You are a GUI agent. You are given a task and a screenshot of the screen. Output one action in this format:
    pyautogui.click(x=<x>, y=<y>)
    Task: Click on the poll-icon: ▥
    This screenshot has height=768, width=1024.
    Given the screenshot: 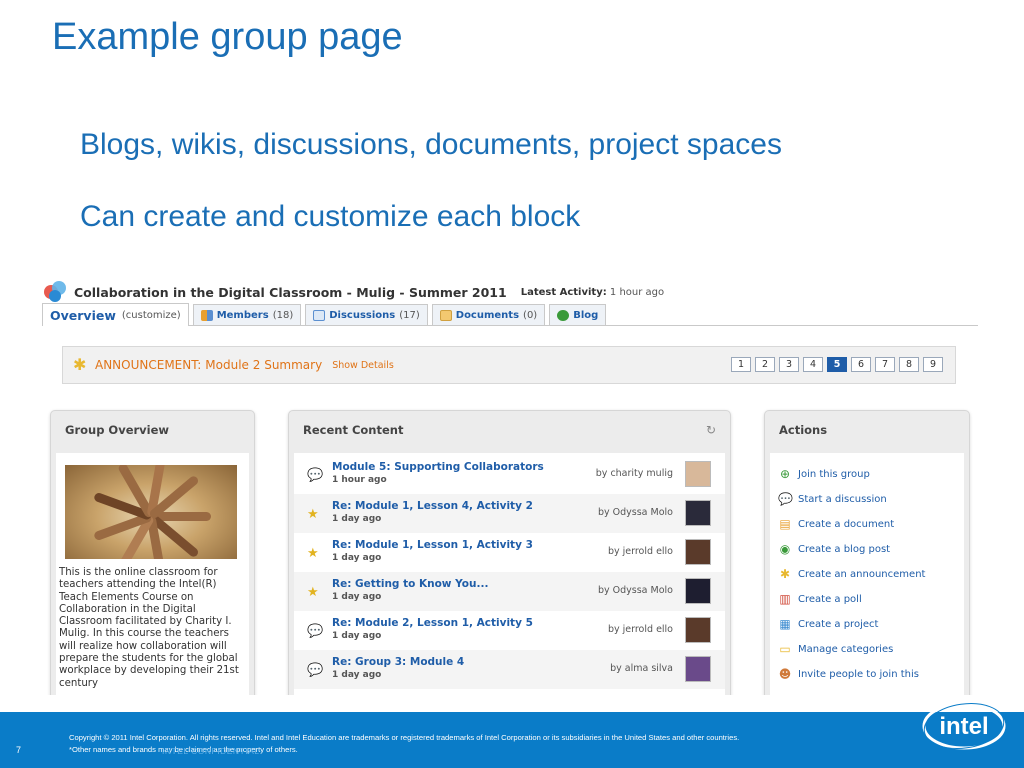 What is the action you would take?
    pyautogui.click(x=785, y=599)
    